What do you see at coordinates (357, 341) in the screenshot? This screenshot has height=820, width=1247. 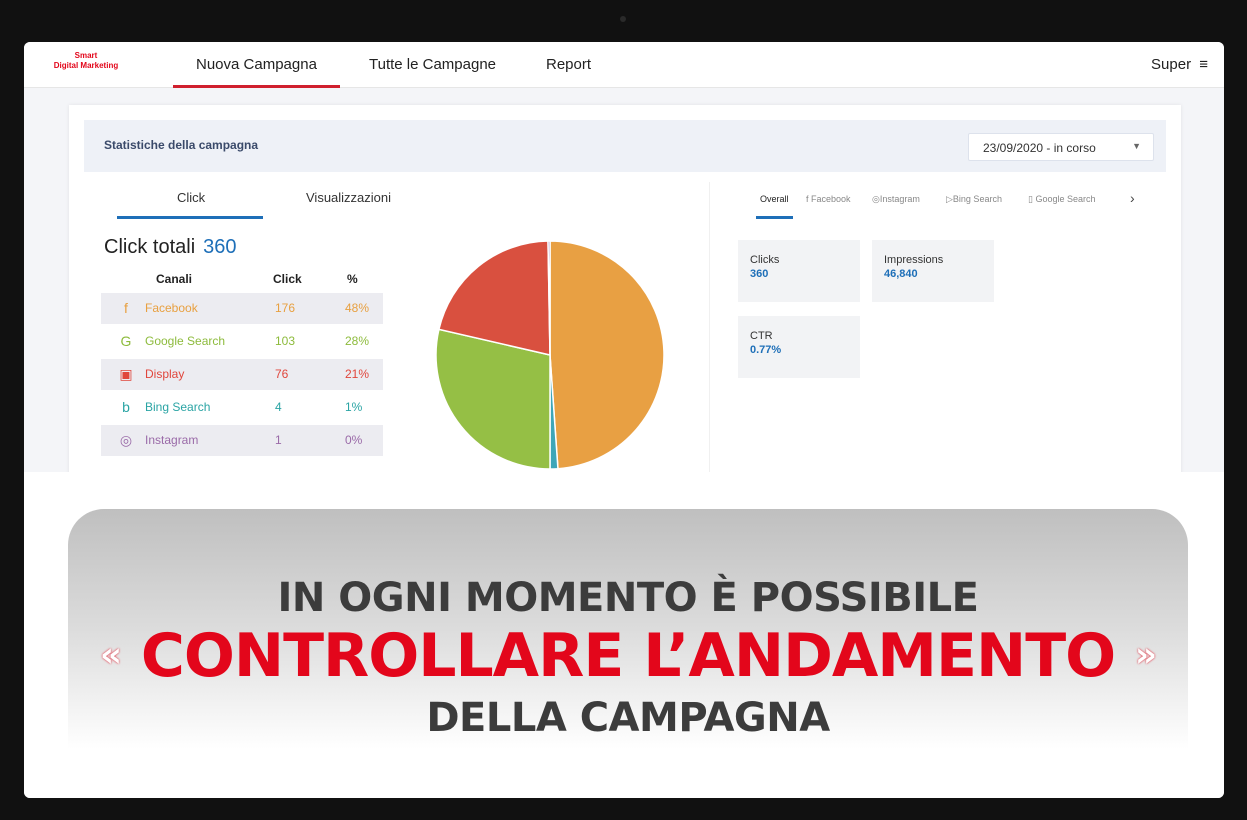 I see `channel-percent: 28%` at bounding box center [357, 341].